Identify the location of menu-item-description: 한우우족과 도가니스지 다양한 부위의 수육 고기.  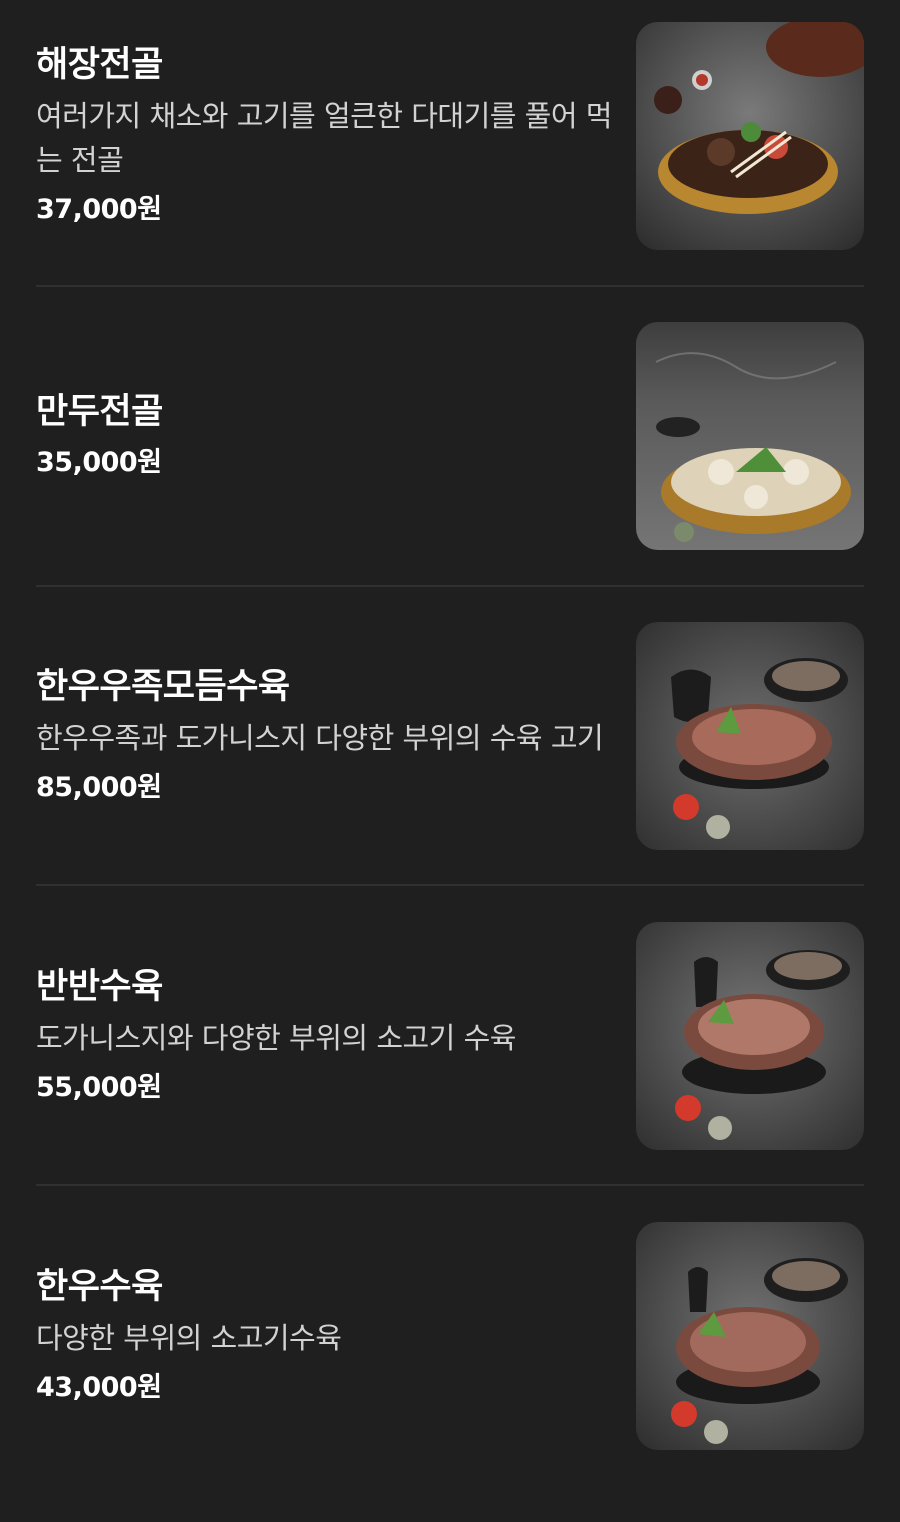
(320, 738).